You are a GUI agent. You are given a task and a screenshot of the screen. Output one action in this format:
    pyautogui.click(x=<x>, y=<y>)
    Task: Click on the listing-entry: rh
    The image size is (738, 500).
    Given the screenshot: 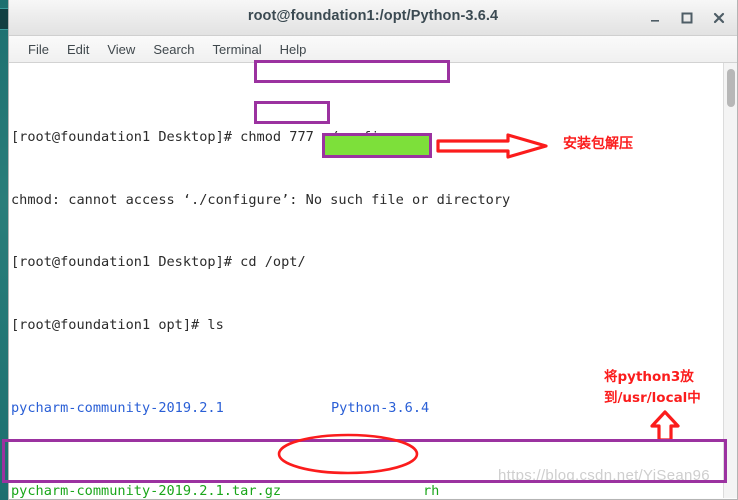 What is the action you would take?
    pyautogui.click(x=431, y=490)
    